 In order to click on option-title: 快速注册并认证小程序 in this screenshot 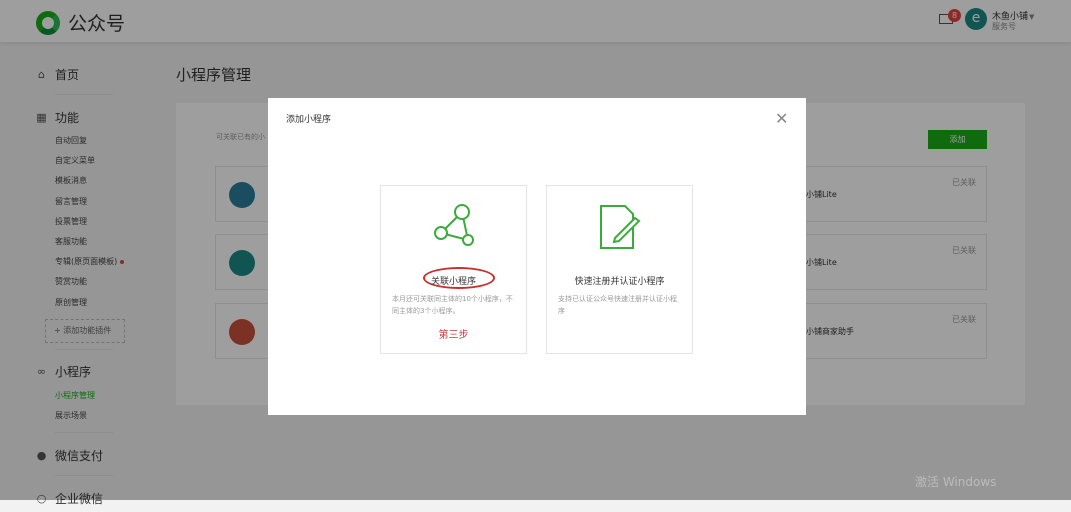, I will do `click(619, 282)`.